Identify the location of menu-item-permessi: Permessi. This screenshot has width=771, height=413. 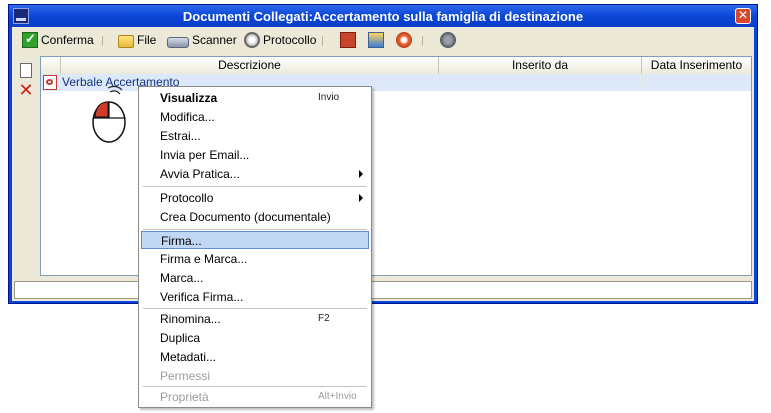
(185, 376).